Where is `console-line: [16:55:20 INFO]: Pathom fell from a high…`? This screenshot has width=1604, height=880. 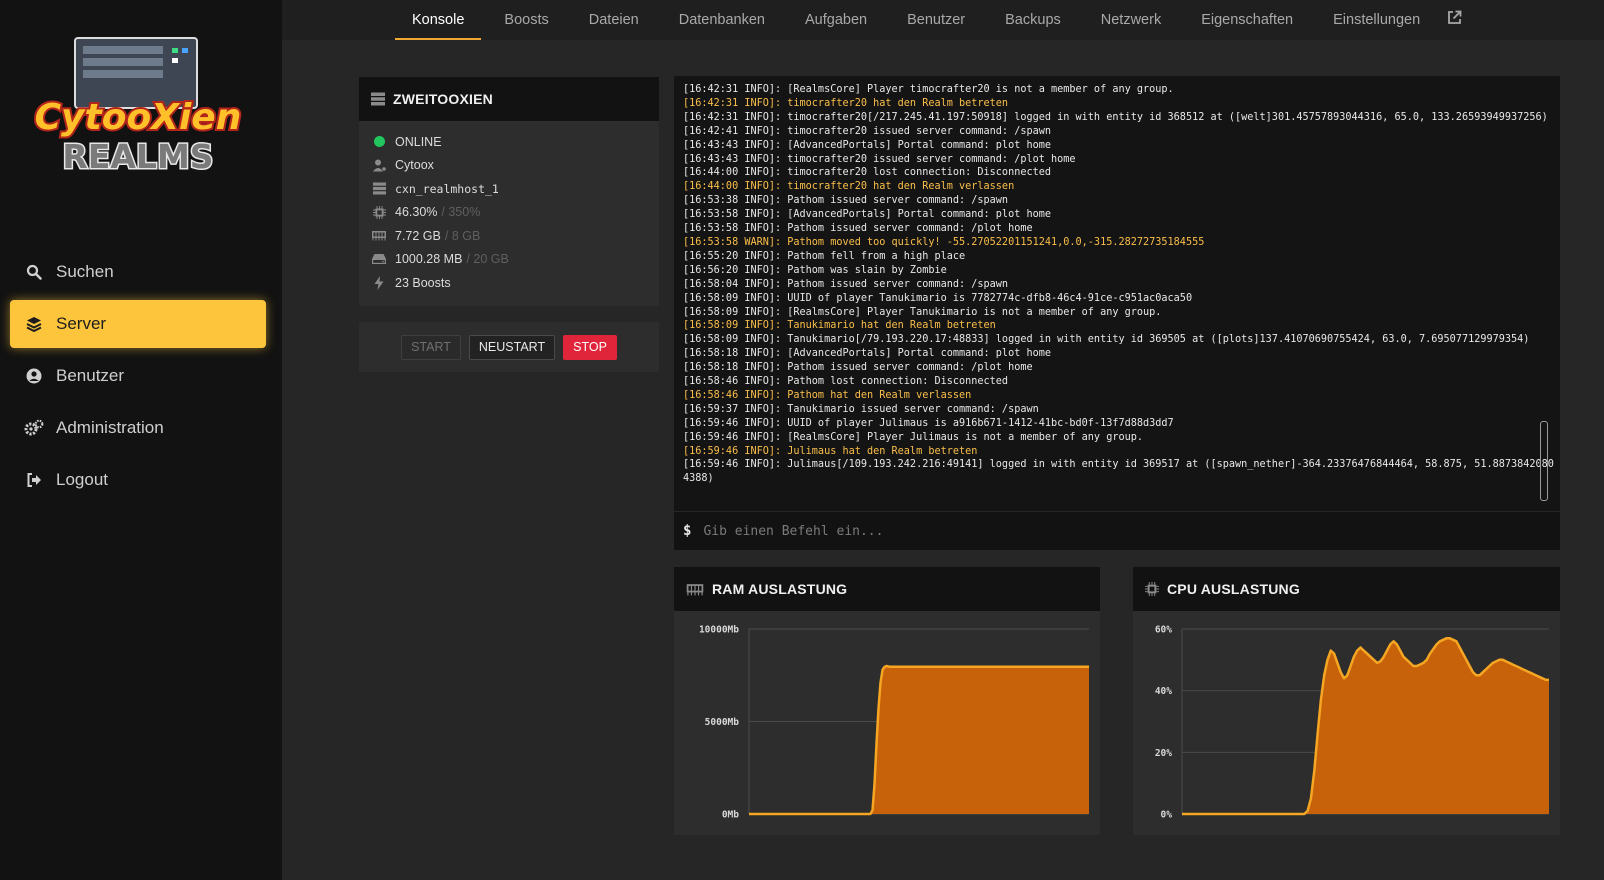 console-line: [16:55:20 INFO]: Pathom fell from a high… is located at coordinates (824, 256).